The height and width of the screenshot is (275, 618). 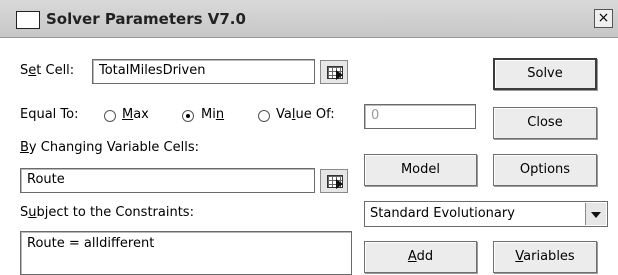 I want to click on close-button: Close, so click(x=545, y=123).